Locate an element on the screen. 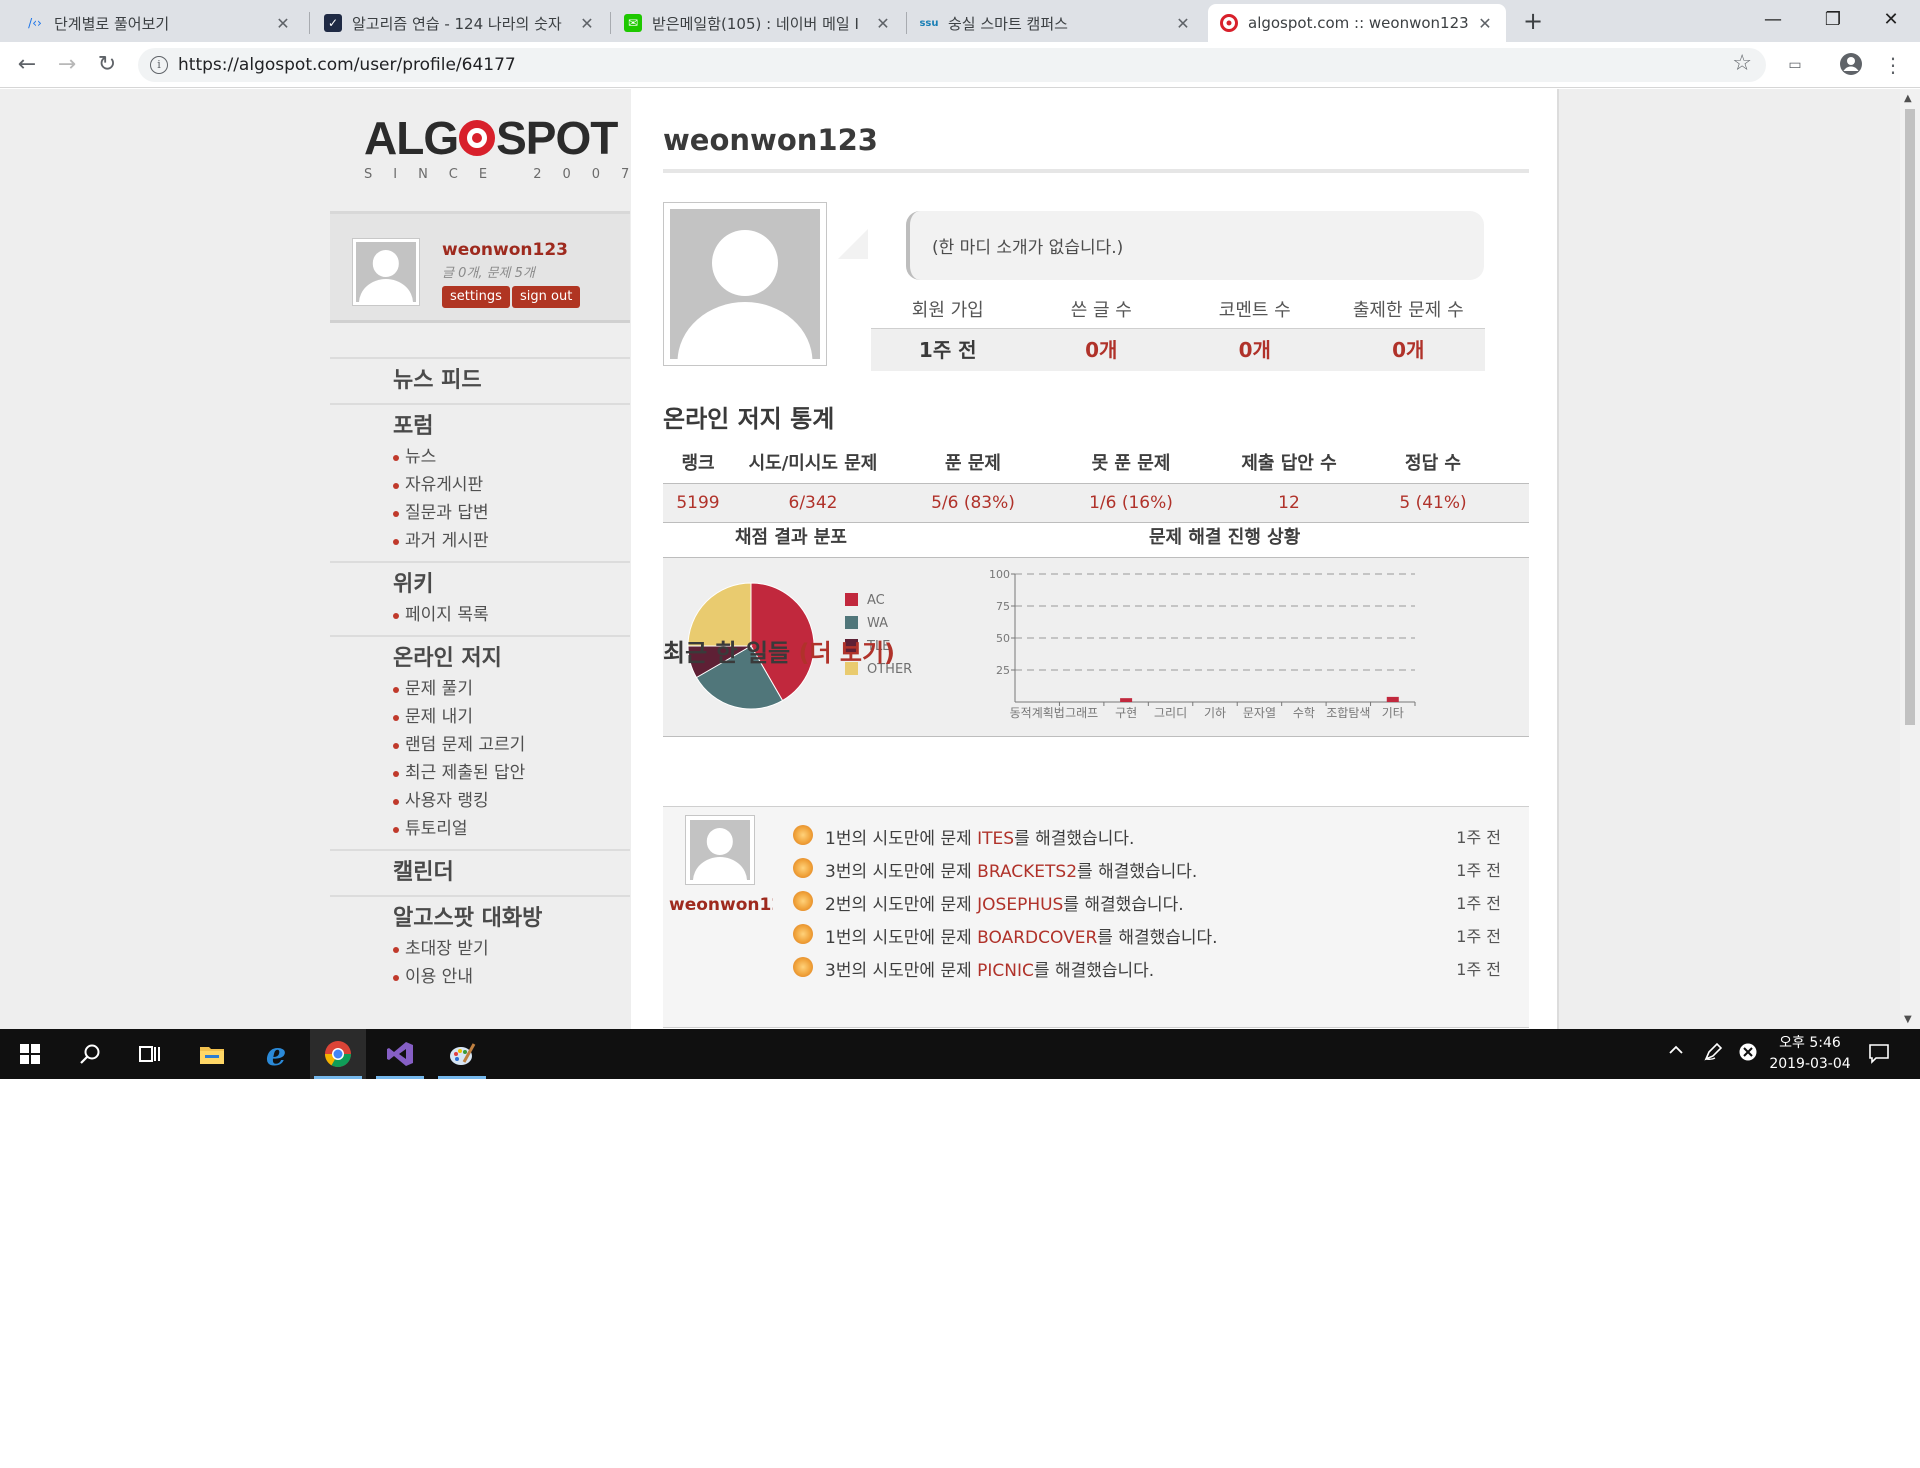 This screenshot has height=1468, width=1920. sidebar-menu-item: 문제 내기 is located at coordinates (511, 717).